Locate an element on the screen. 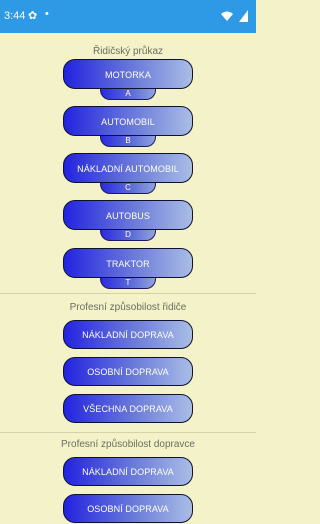 Image resolution: width=320 pixels, height=524 pixels. status-bar: 3:44 ✿ • is located at coordinates (128, 16).